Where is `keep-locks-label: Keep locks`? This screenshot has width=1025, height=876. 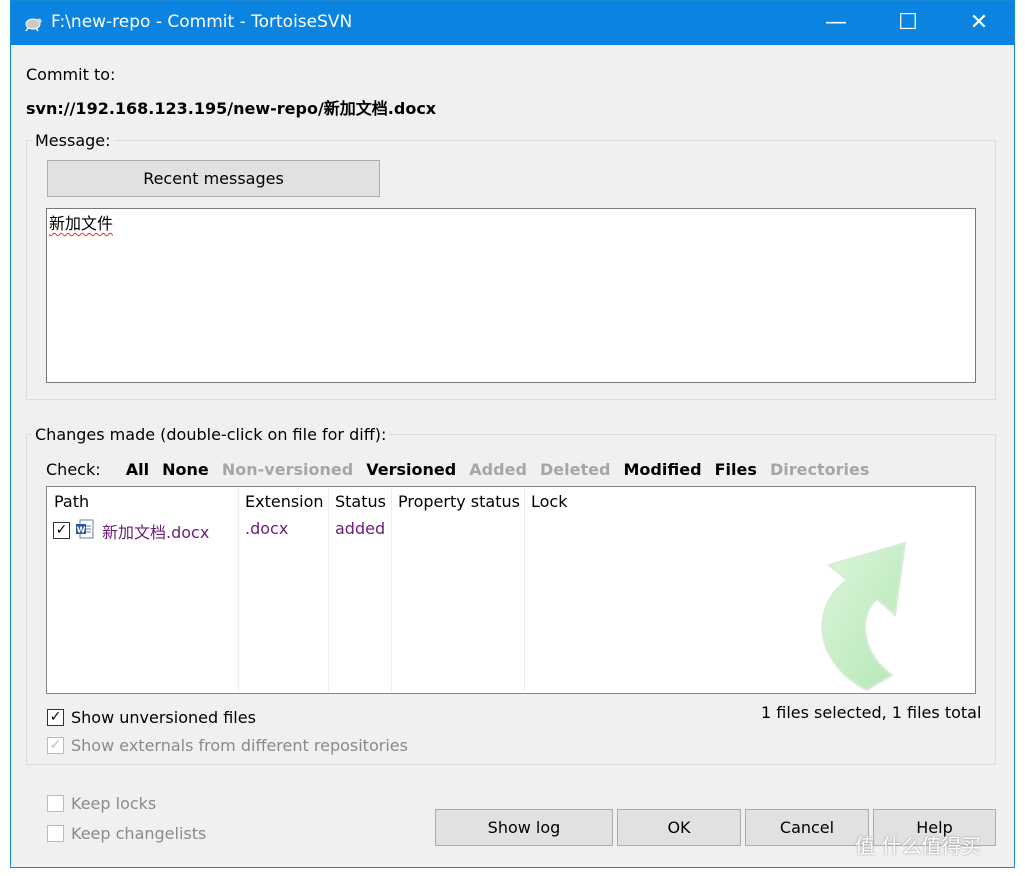
keep-locks-label: Keep locks is located at coordinates (114, 803).